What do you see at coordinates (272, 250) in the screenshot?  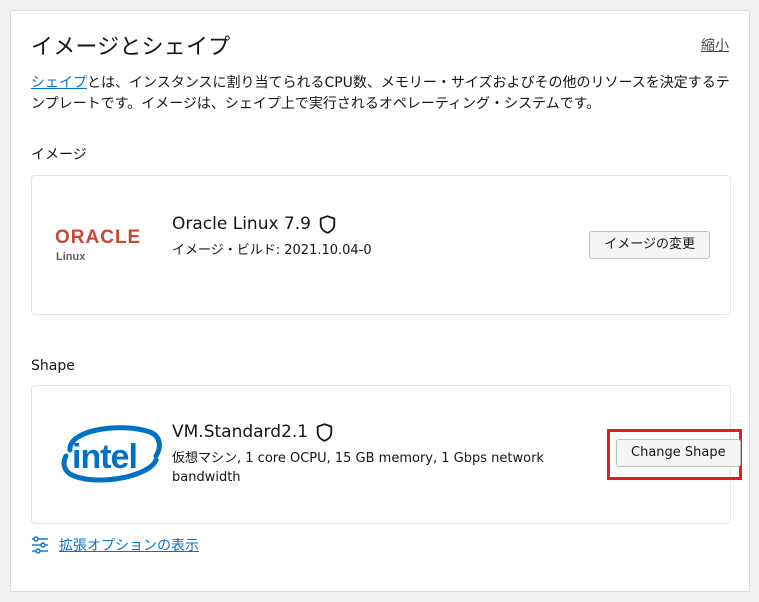 I see `image-build: イメージ・ビルド: 2021.10.04-0` at bounding box center [272, 250].